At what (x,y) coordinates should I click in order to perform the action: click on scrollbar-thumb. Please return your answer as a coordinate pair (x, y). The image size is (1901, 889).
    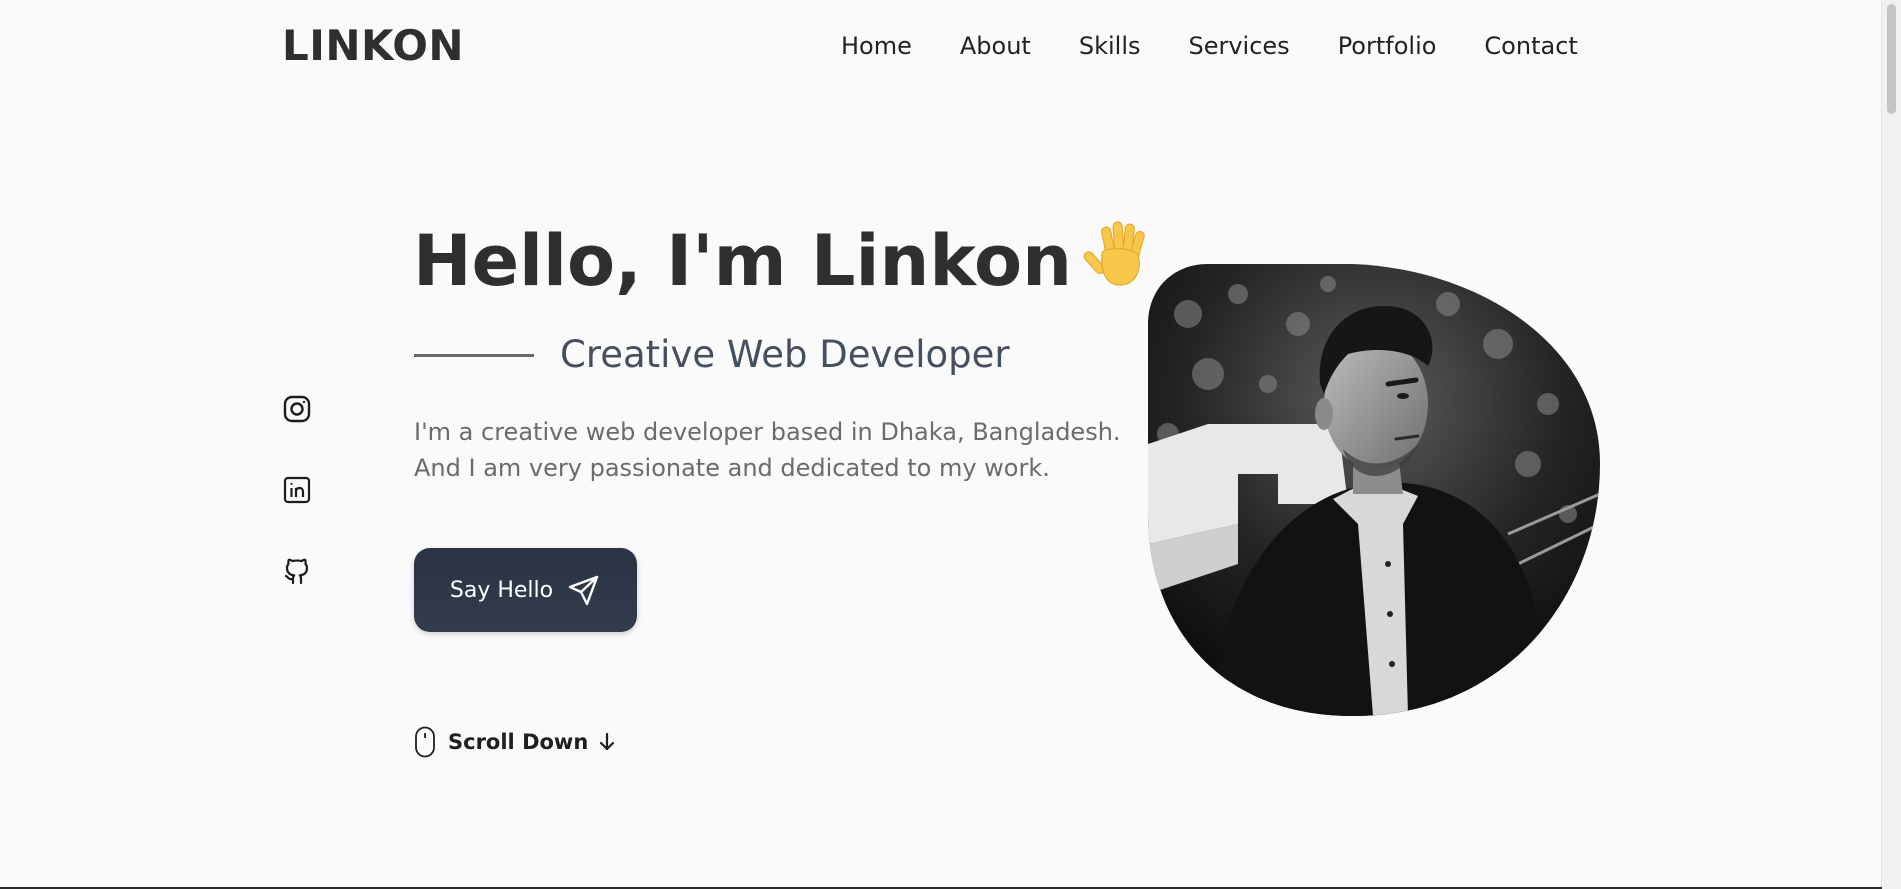
    Looking at the image, I should click on (1891, 59).